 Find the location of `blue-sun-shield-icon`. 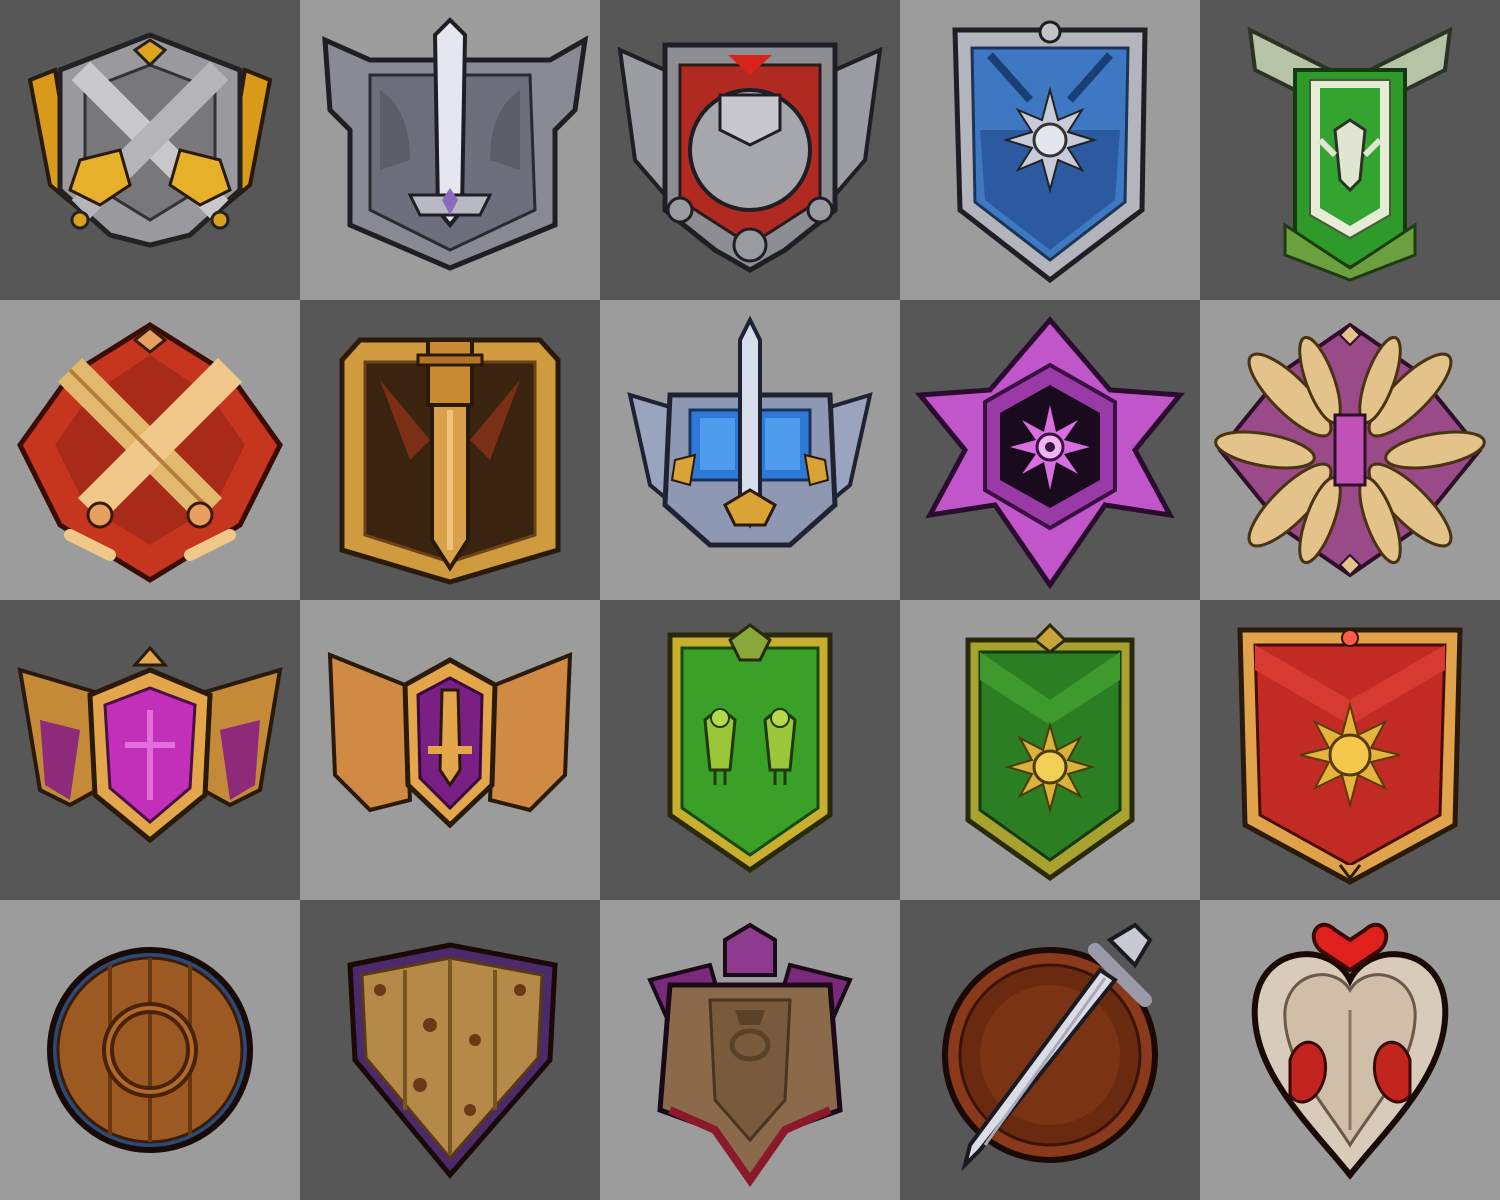

blue-sun-shield-icon is located at coordinates (1050, 152).